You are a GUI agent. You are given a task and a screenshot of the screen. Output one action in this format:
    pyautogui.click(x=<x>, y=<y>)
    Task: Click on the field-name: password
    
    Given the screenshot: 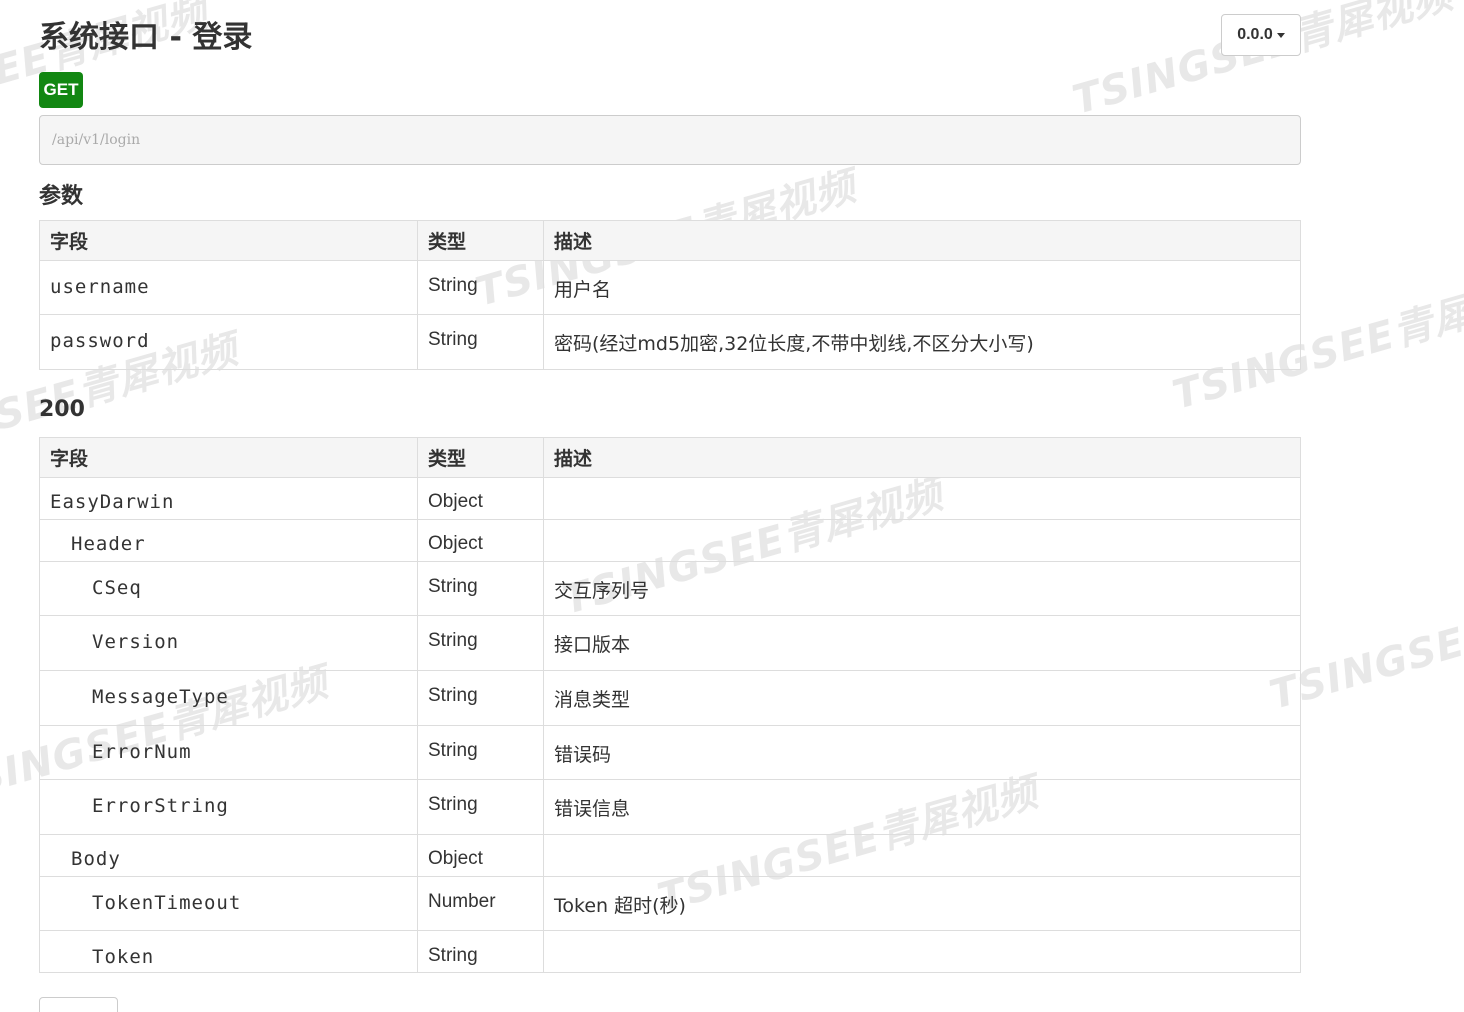 What is the action you would take?
    pyautogui.click(x=228, y=342)
    